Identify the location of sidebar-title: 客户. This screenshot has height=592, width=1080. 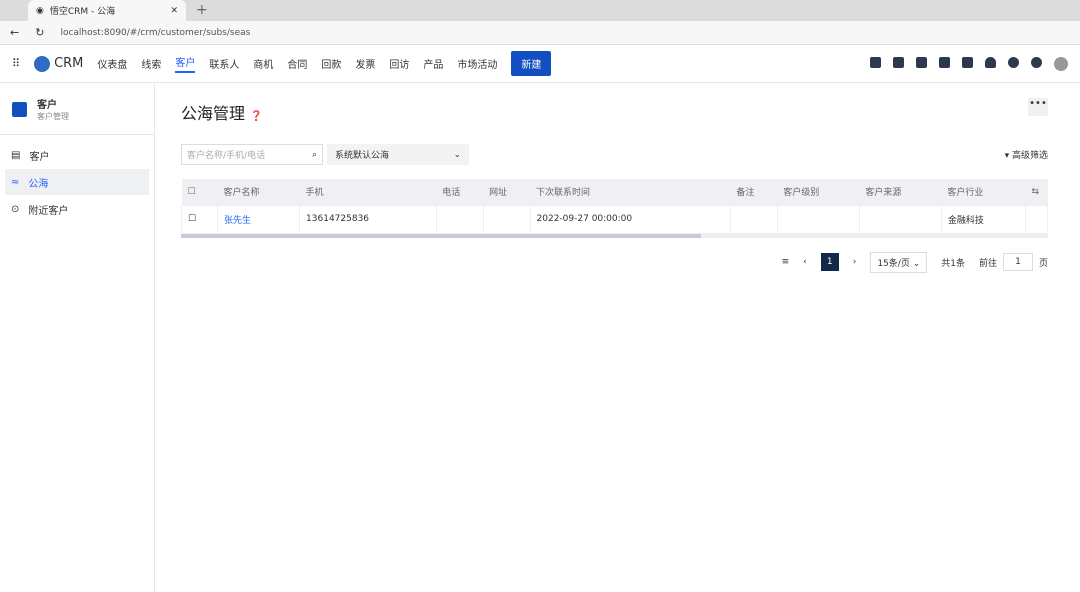
(47, 105).